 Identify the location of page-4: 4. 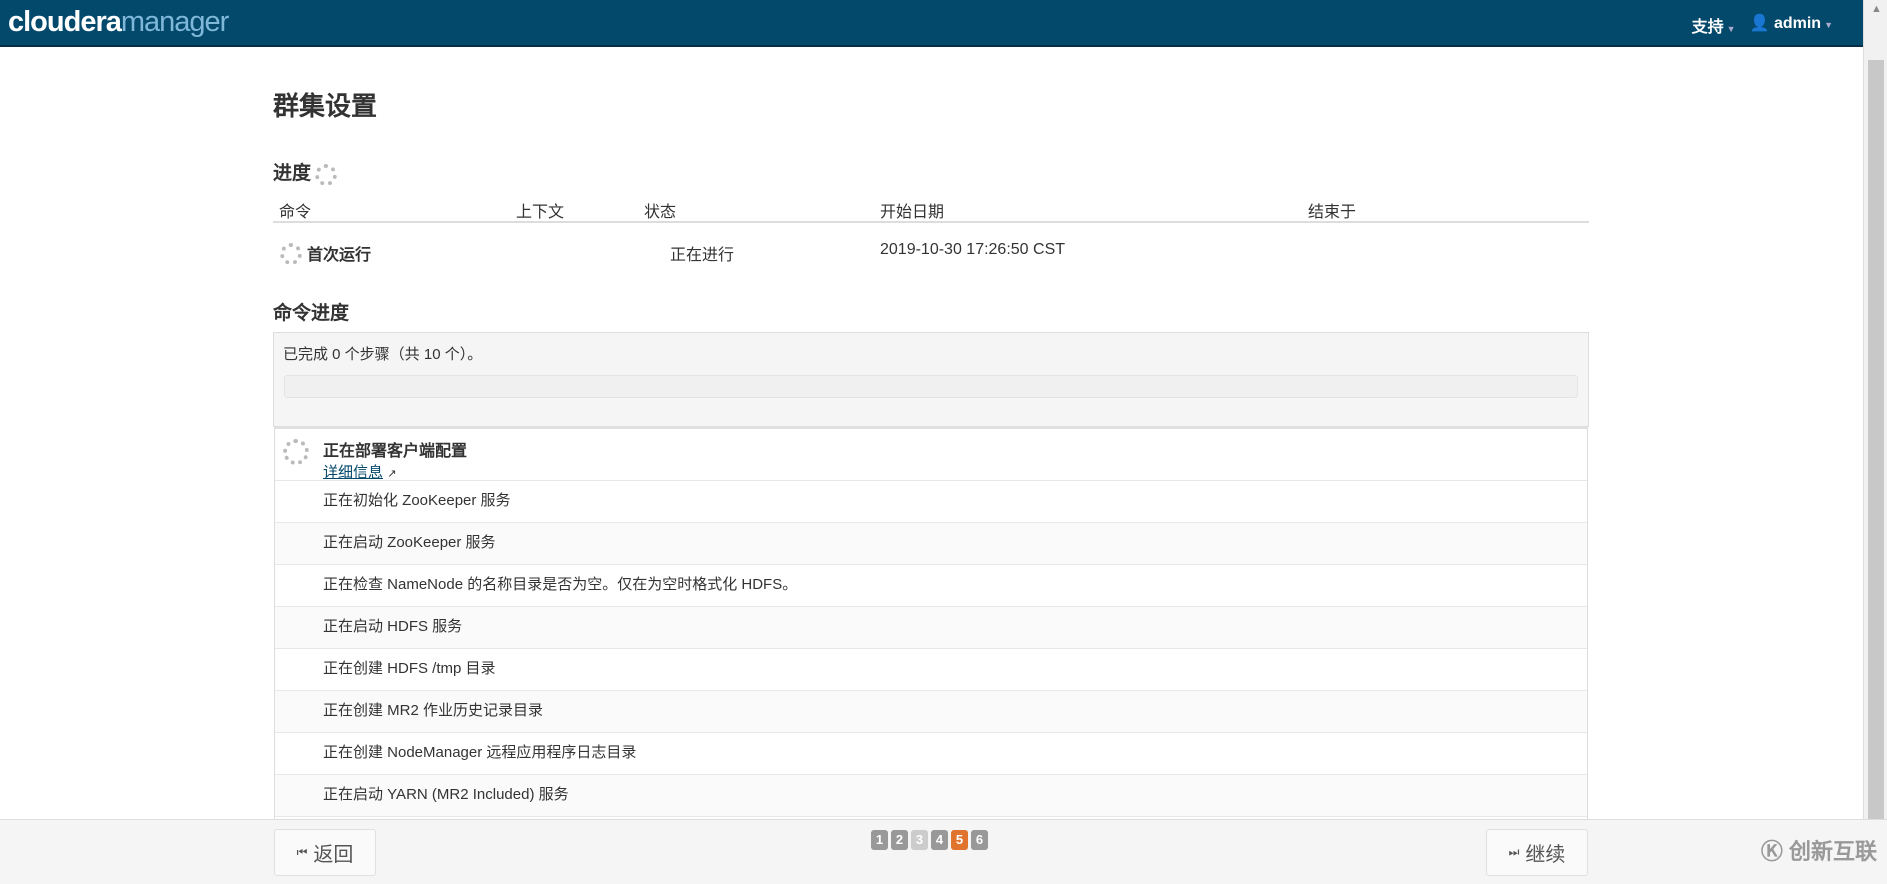
(939, 840).